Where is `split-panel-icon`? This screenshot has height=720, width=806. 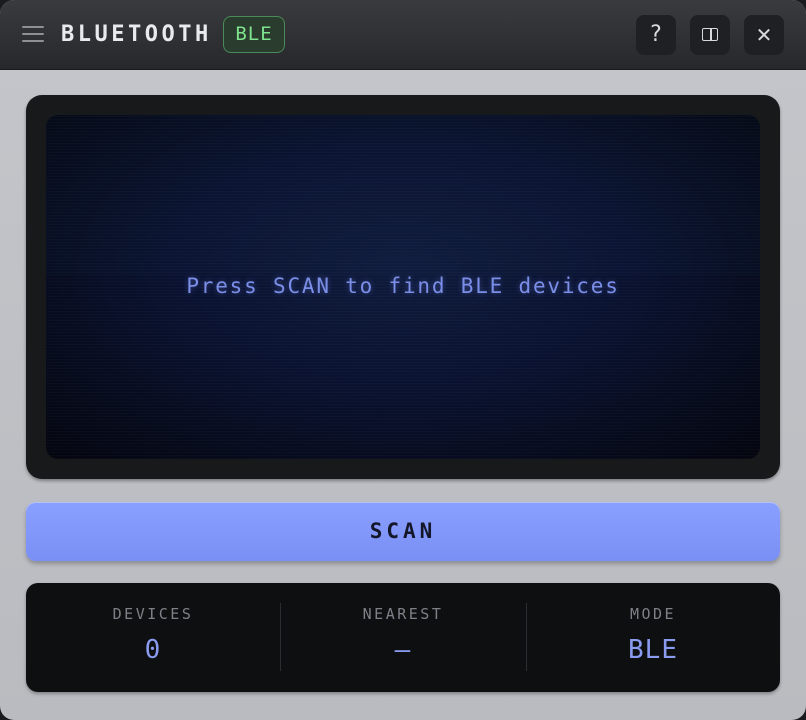 split-panel-icon is located at coordinates (710, 34).